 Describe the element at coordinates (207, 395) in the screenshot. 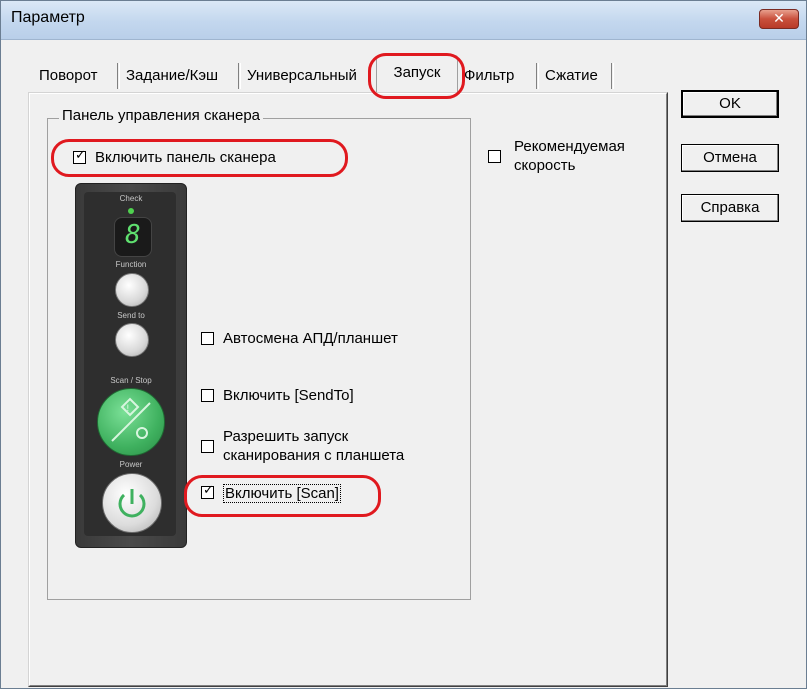

I see `enable-sendto-checkbox` at that location.